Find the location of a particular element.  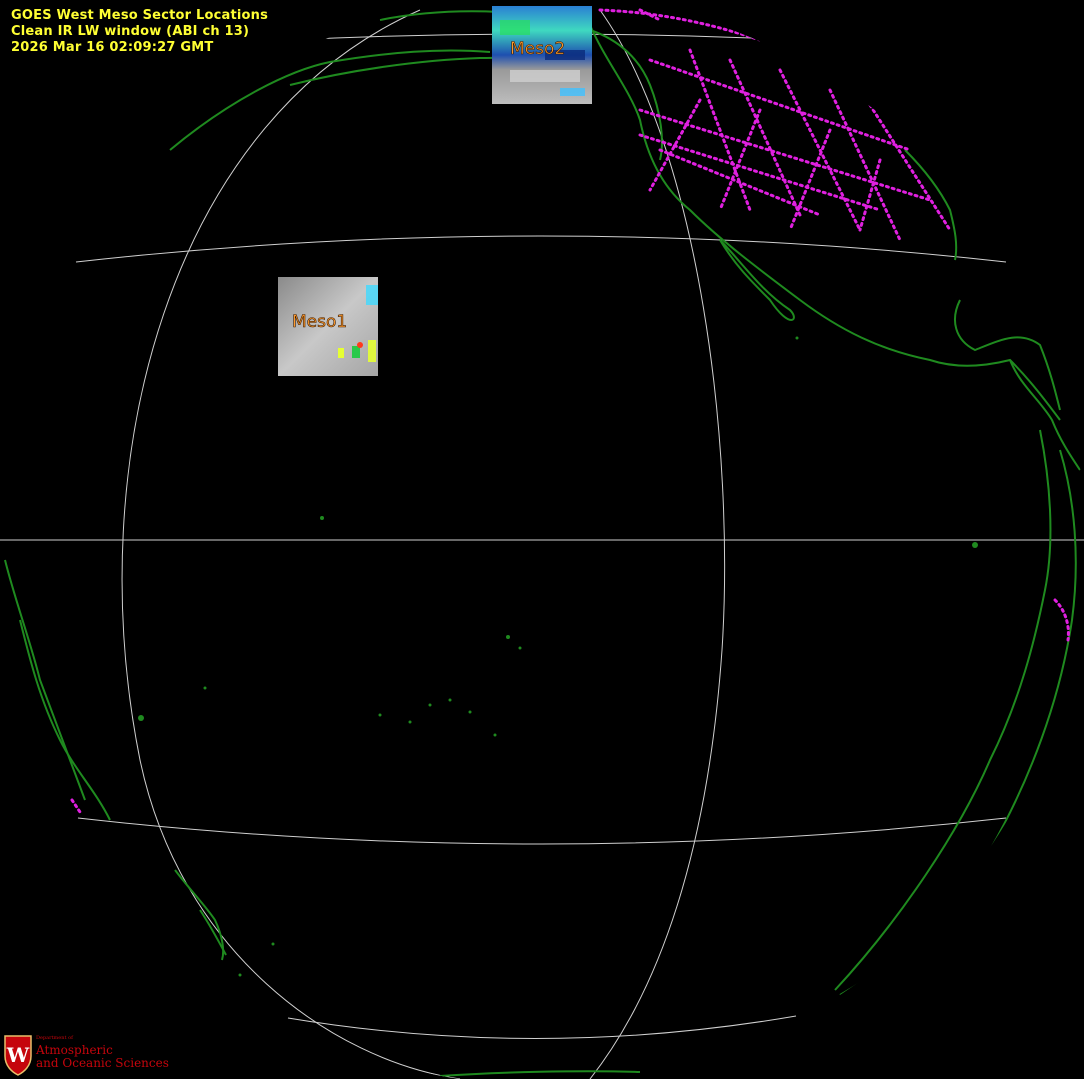

meso2-sector: Meso2 is located at coordinates (542, 55).